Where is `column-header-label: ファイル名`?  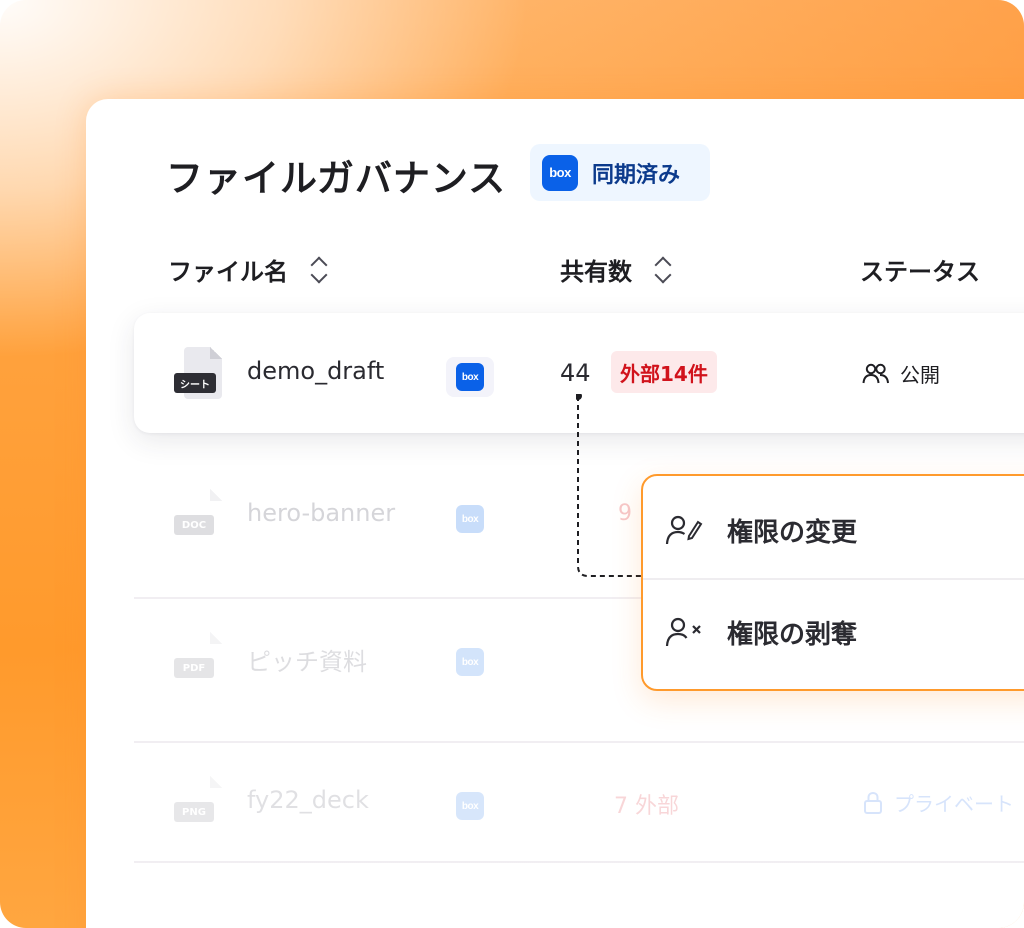 column-header-label: ファイル名 is located at coordinates (228, 272).